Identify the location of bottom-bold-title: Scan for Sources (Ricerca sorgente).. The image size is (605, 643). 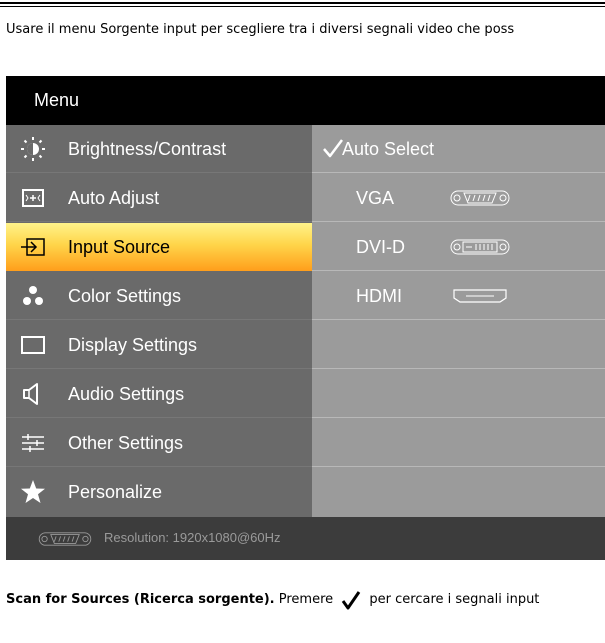
(140, 599).